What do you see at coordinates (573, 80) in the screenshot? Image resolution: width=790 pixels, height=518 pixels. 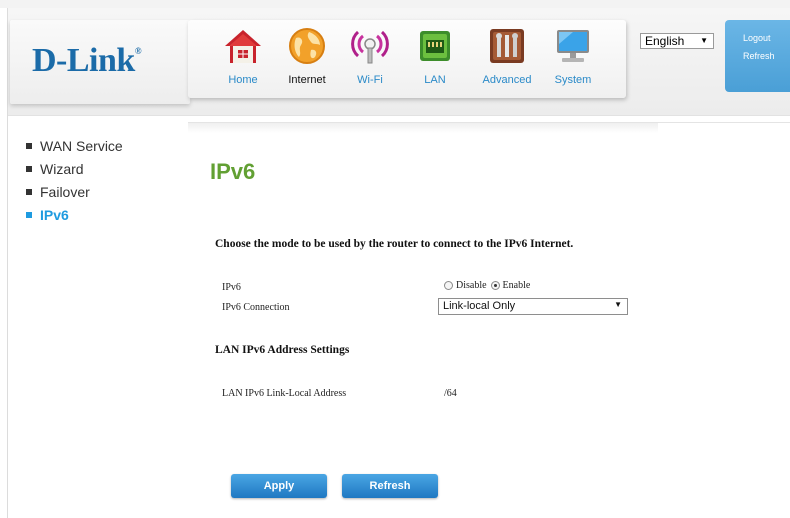 I see `nav-system-label: System` at bounding box center [573, 80].